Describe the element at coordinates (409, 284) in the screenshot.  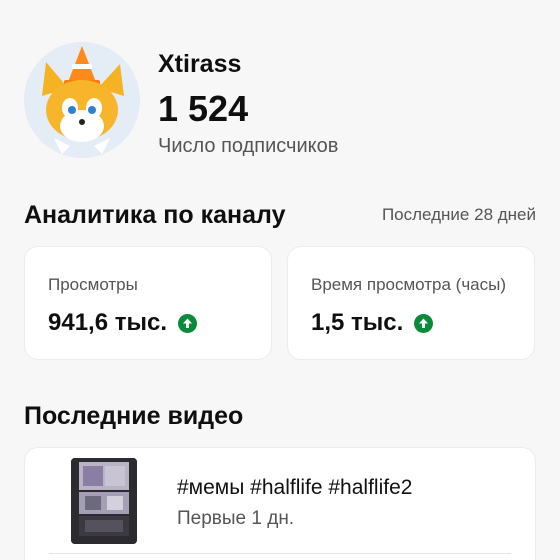
I see `watch-time-label: Время просмотра (часы)` at that location.